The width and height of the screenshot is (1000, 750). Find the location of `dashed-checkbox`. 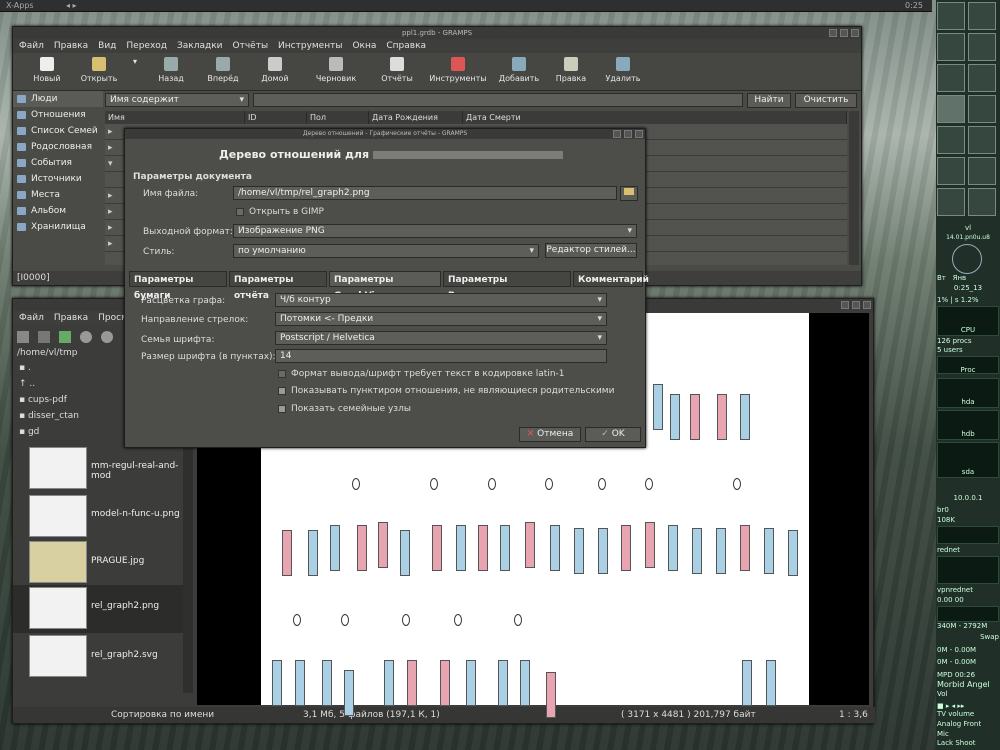

dashed-checkbox is located at coordinates (282, 391).